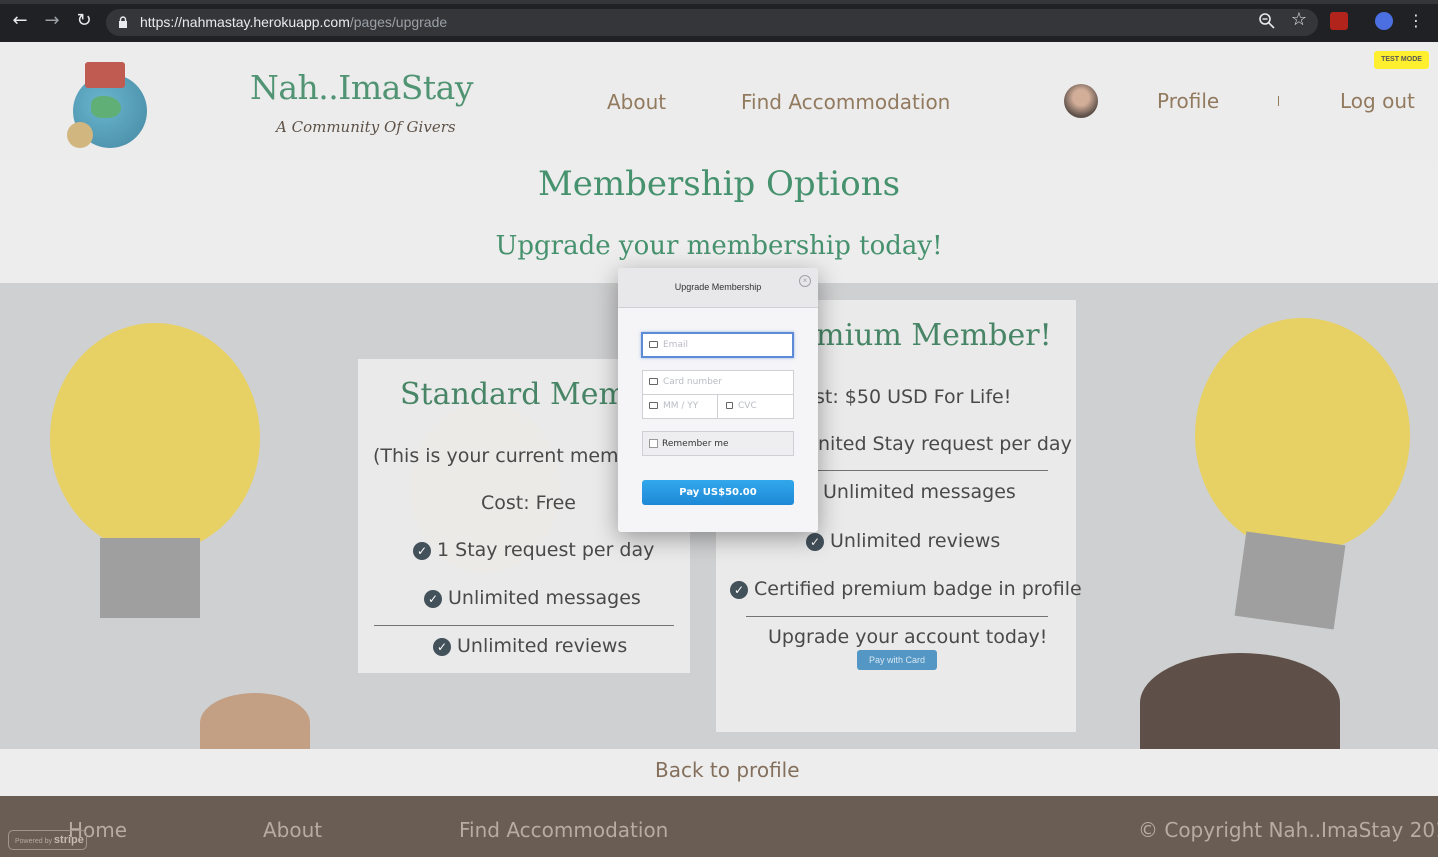  What do you see at coordinates (717, 345) in the screenshot?
I see `email-field: Email` at bounding box center [717, 345].